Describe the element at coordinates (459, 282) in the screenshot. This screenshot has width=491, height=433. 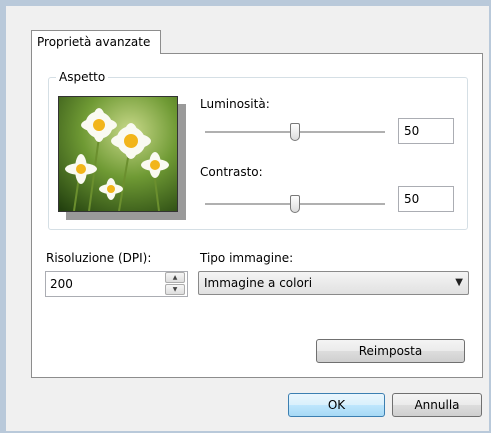
I see `chevron-down-icon: ▼` at that location.